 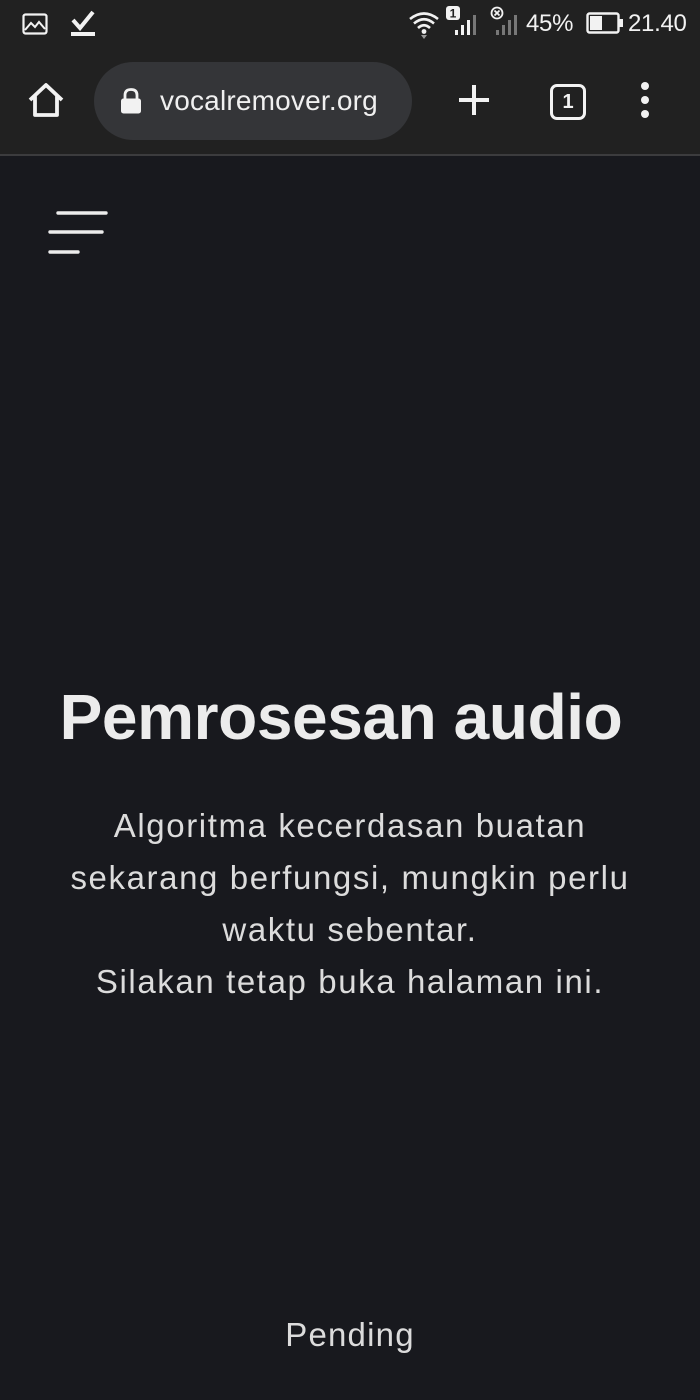 What do you see at coordinates (350, 1334) in the screenshot?
I see `processing-status: Pending` at bounding box center [350, 1334].